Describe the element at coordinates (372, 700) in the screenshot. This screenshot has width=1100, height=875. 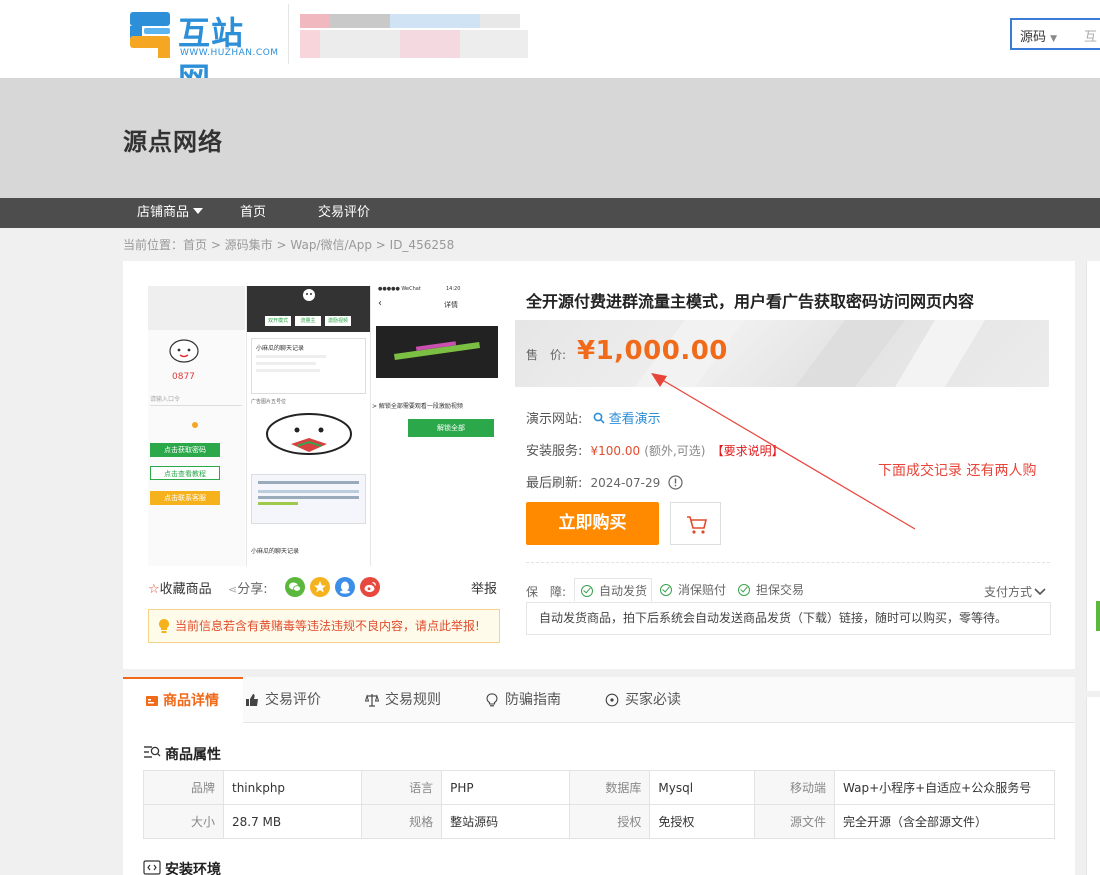
I see `scale-icon` at that location.